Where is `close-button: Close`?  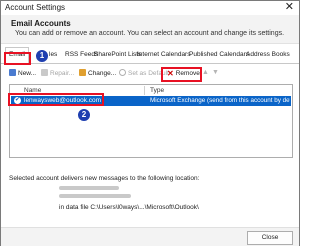
close-button: Close is located at coordinates (270, 238).